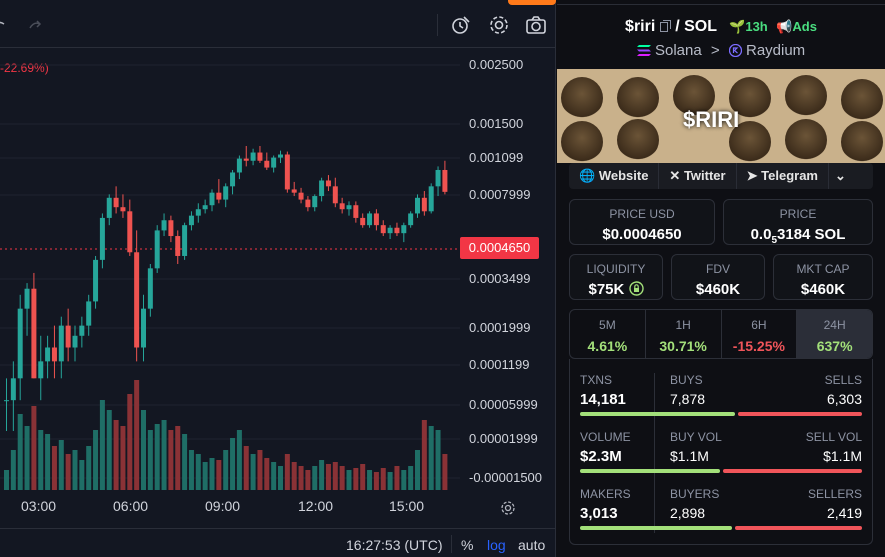 The height and width of the screenshot is (557, 885). What do you see at coordinates (796, 26) in the screenshot?
I see `ads-badge: 📢Ads` at bounding box center [796, 26].